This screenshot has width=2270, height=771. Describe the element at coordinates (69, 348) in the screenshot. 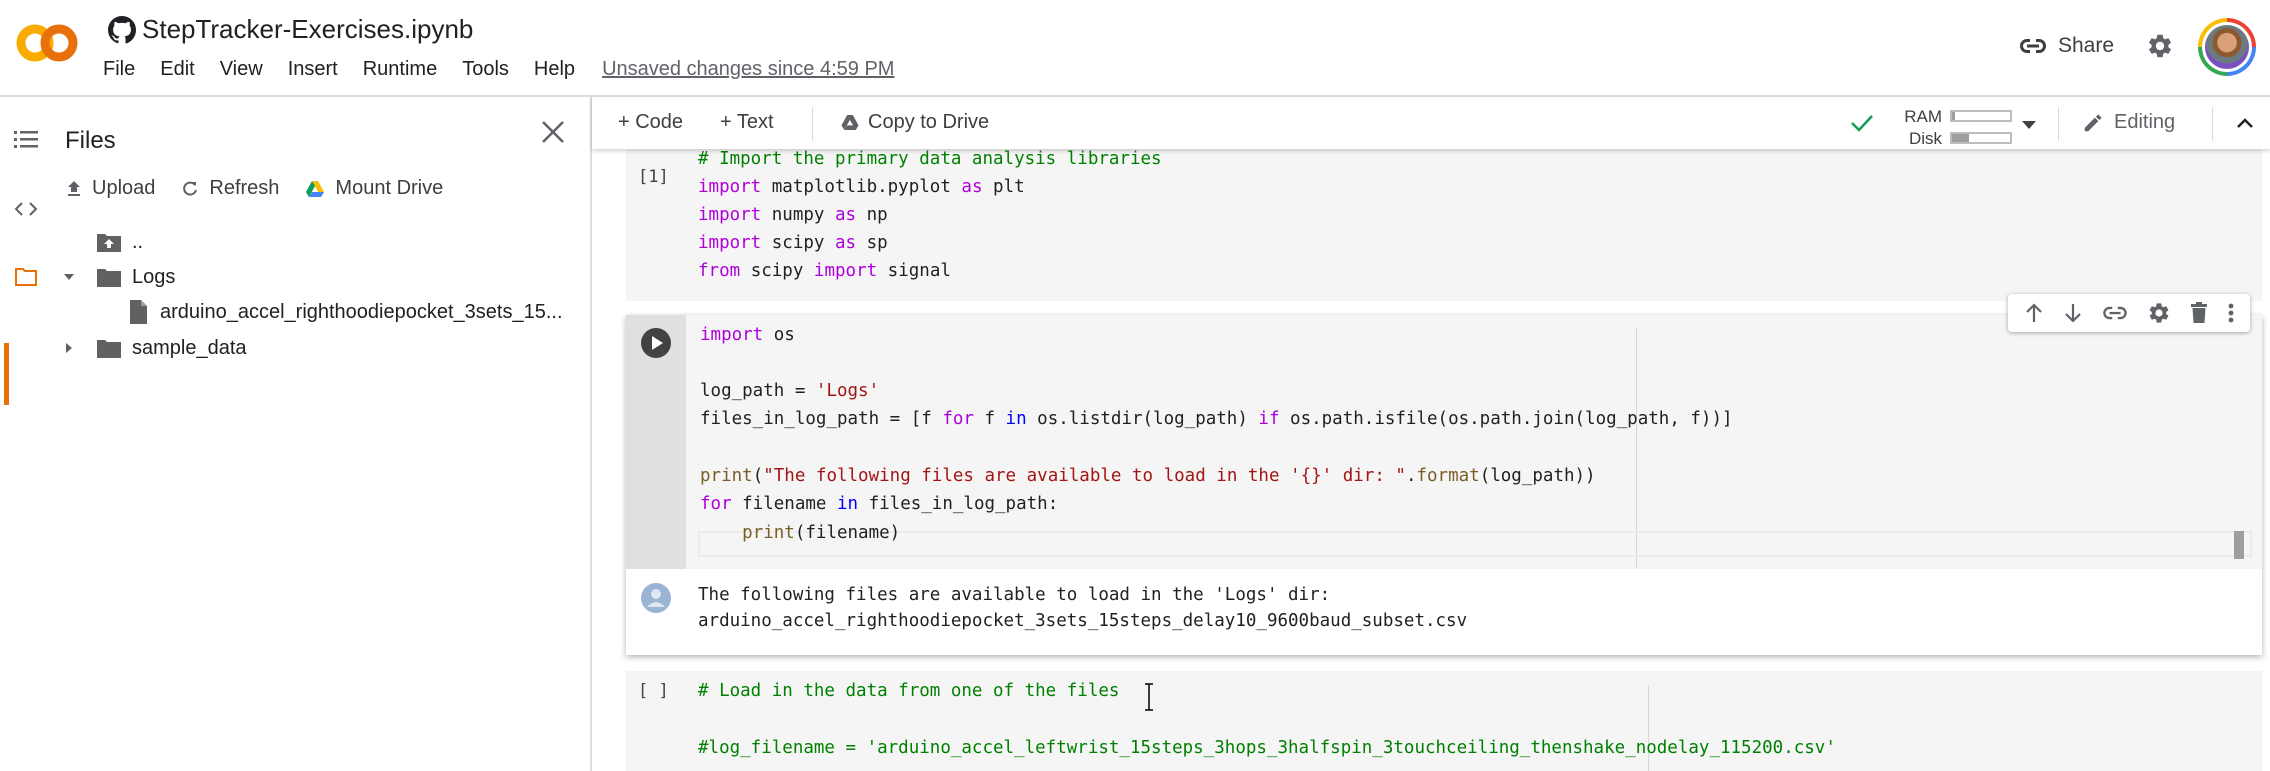

I see `caret-right-icon` at that location.